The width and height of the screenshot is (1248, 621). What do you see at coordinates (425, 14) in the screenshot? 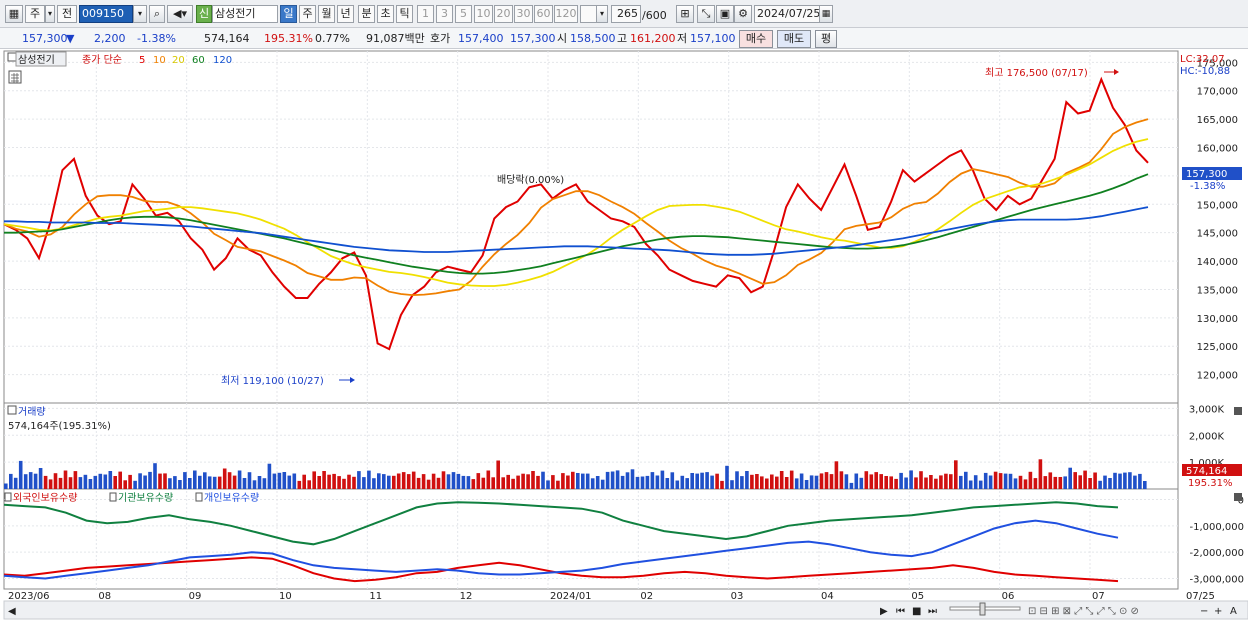
I see `interval-button-1: 1` at bounding box center [425, 14].